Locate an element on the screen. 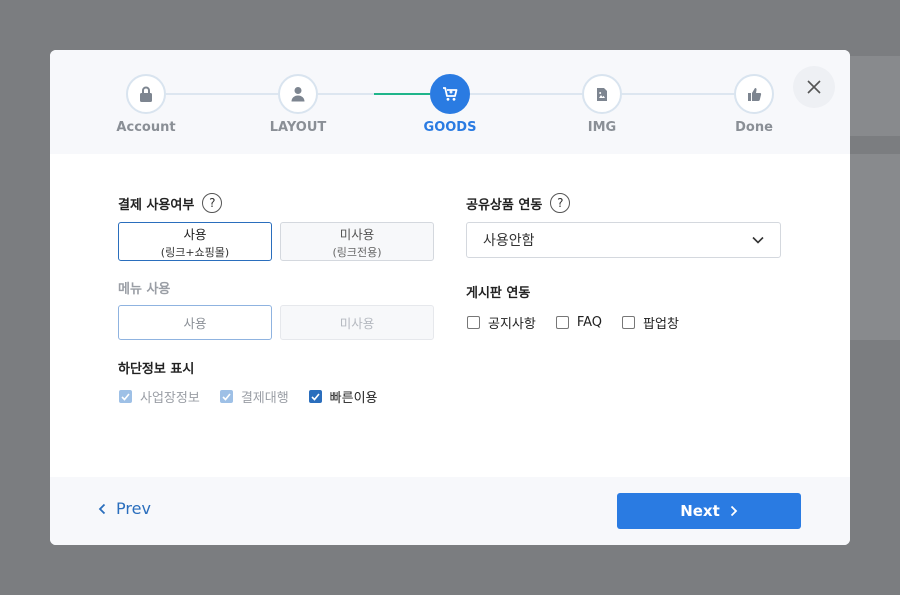 The image size is (900, 595). step-account: Account is located at coordinates (146, 104).